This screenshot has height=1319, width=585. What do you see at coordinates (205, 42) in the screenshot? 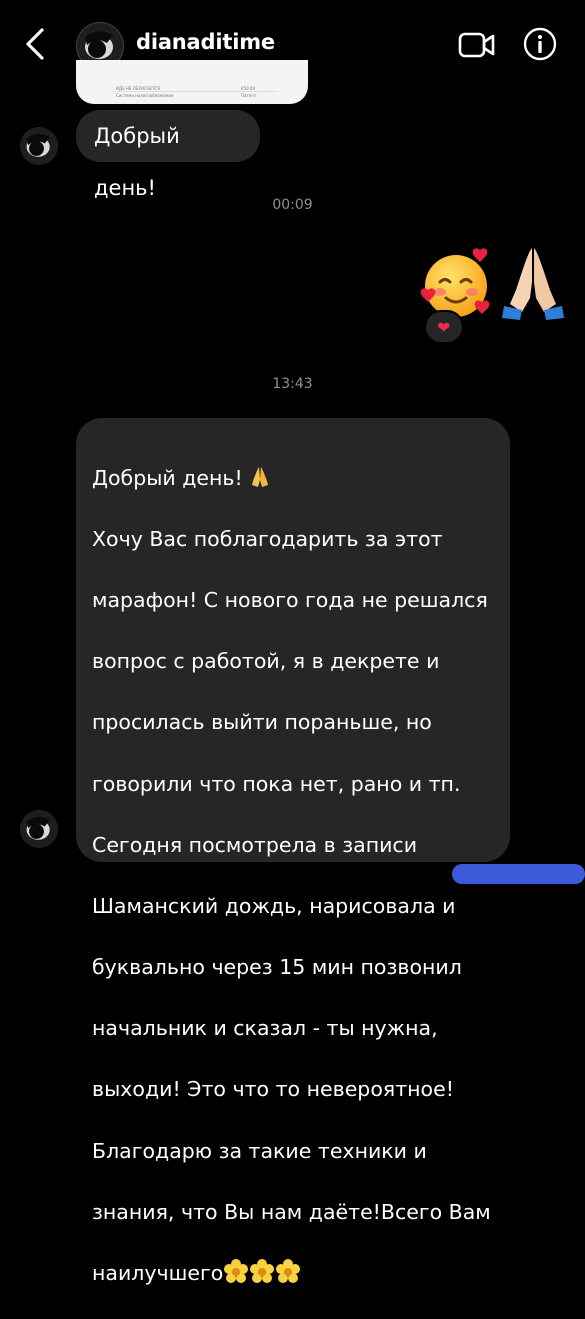
I see `username: dianaditime` at bounding box center [205, 42].